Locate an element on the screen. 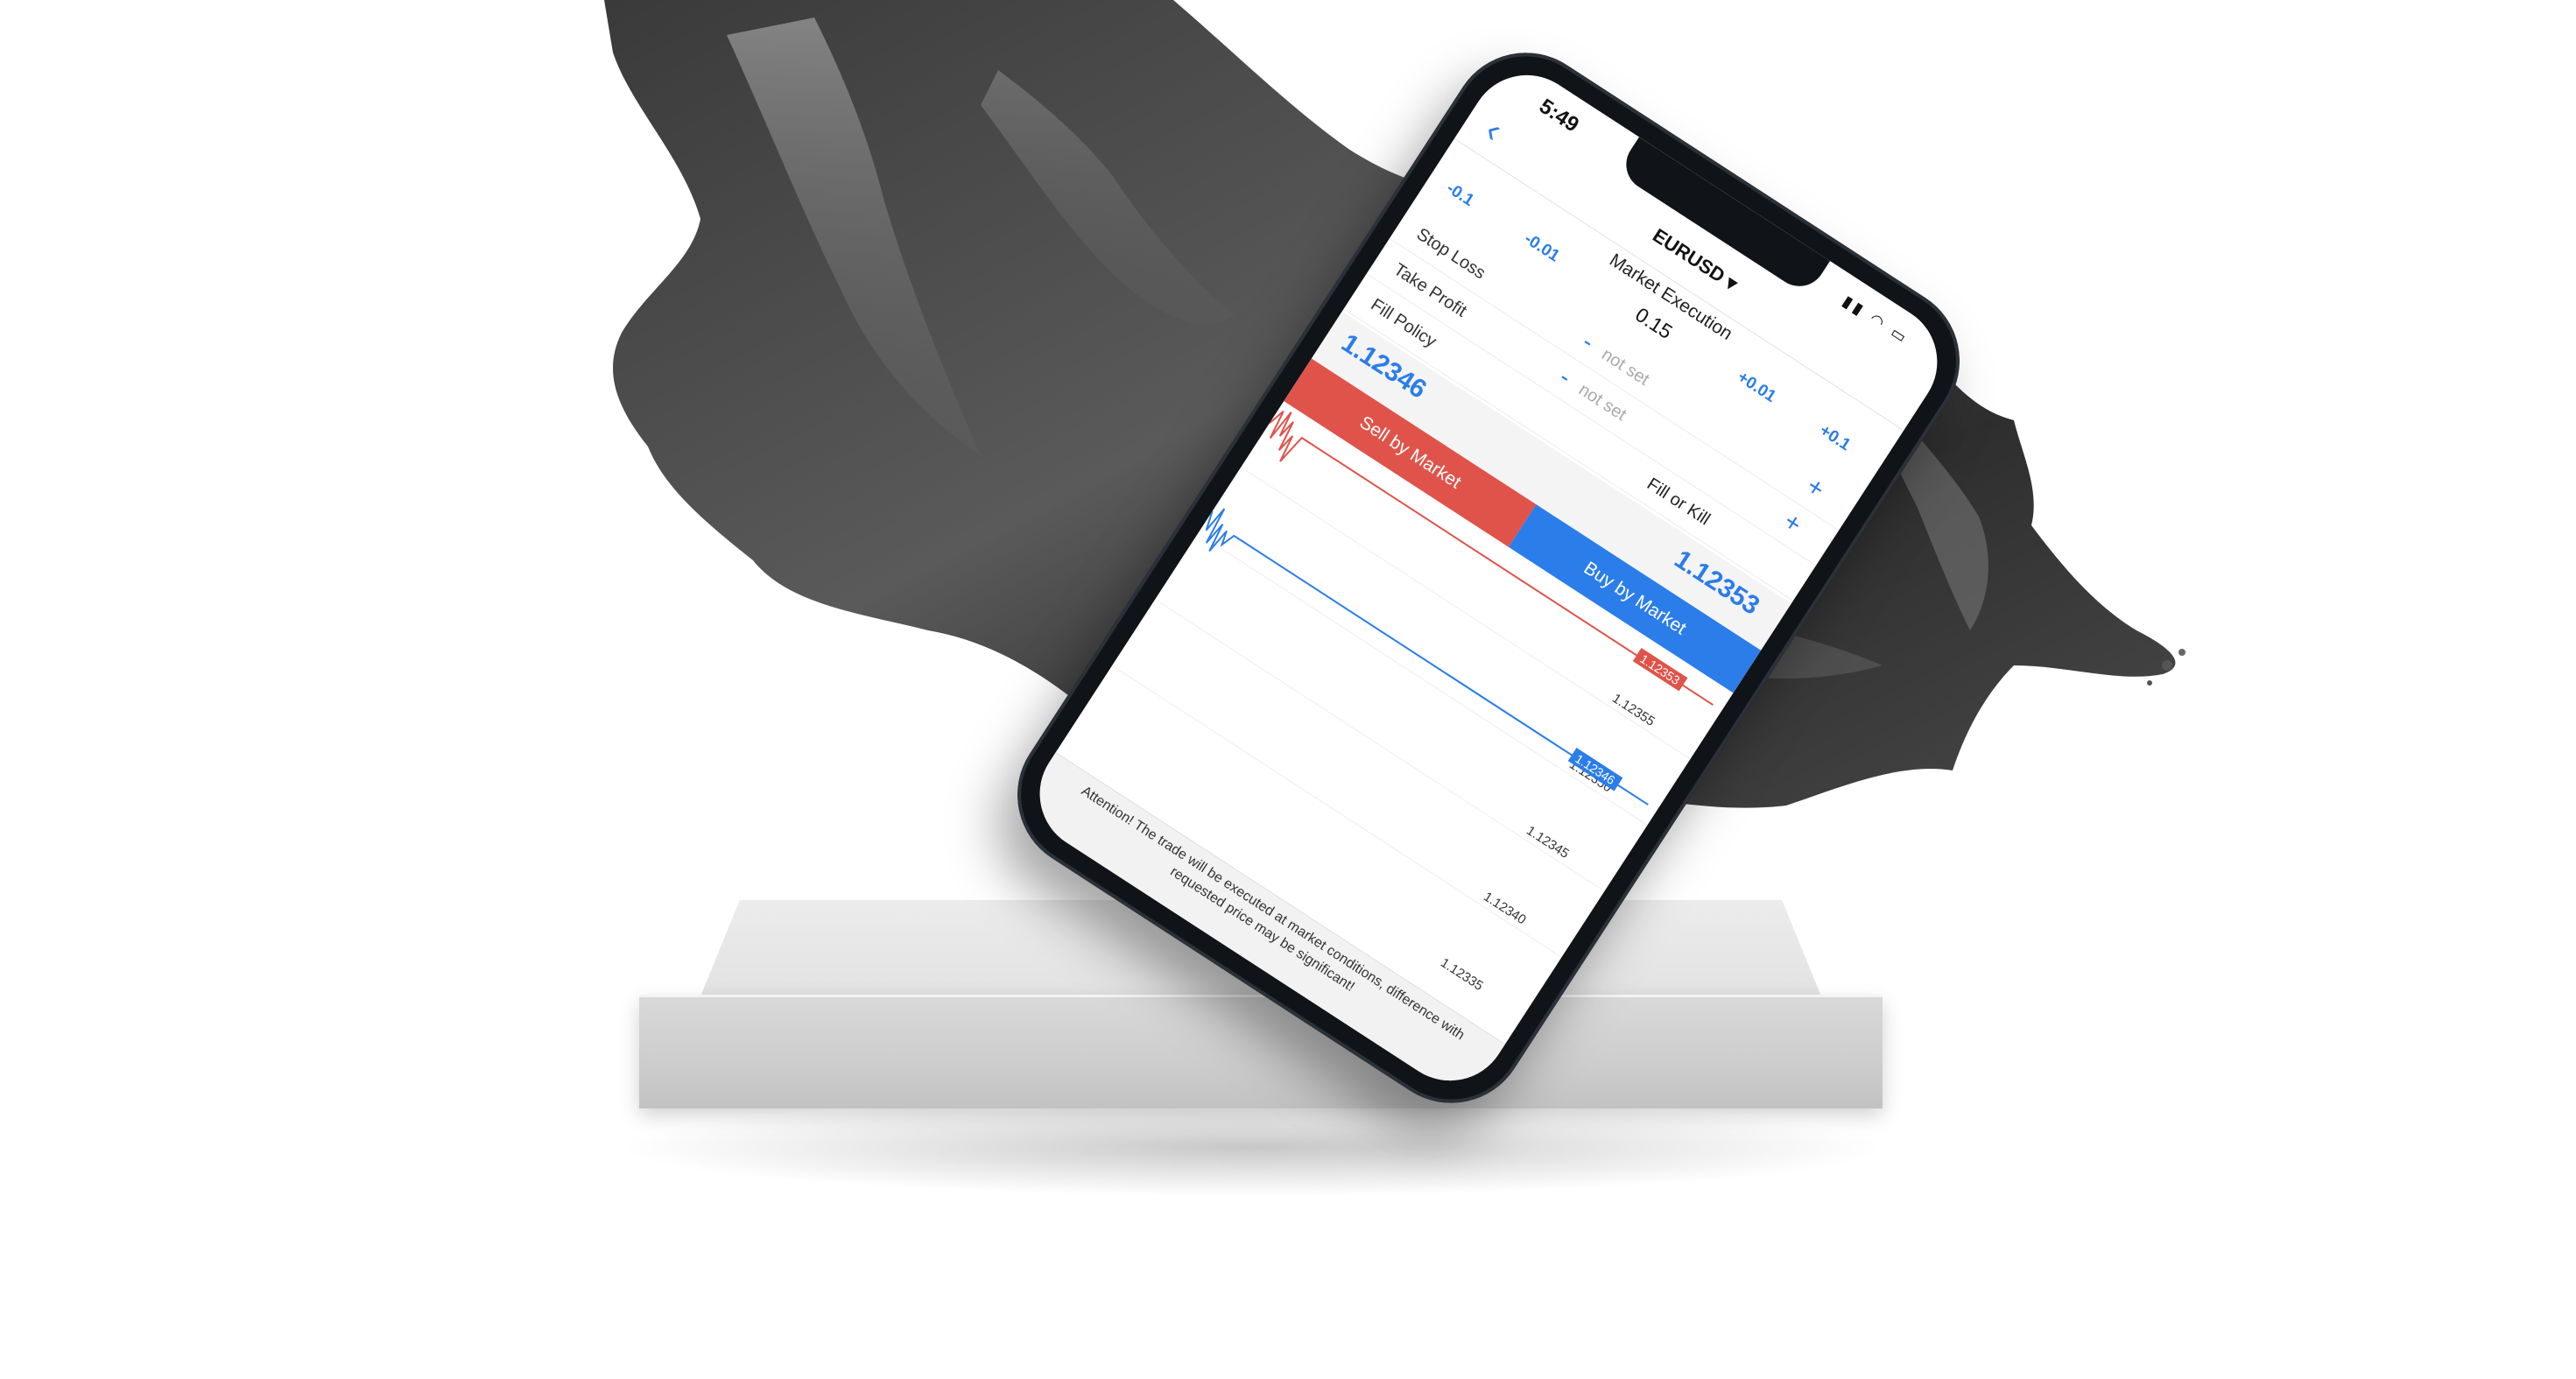  shelf-edge is located at coordinates (1261, 996).